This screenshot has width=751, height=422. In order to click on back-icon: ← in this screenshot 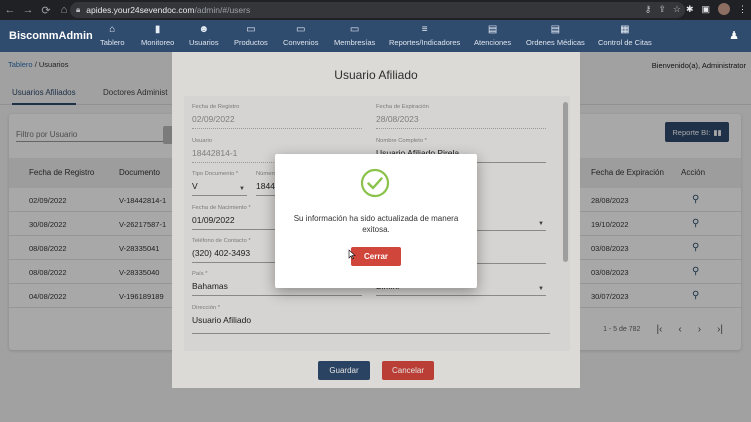, I will do `click(10, 10)`.